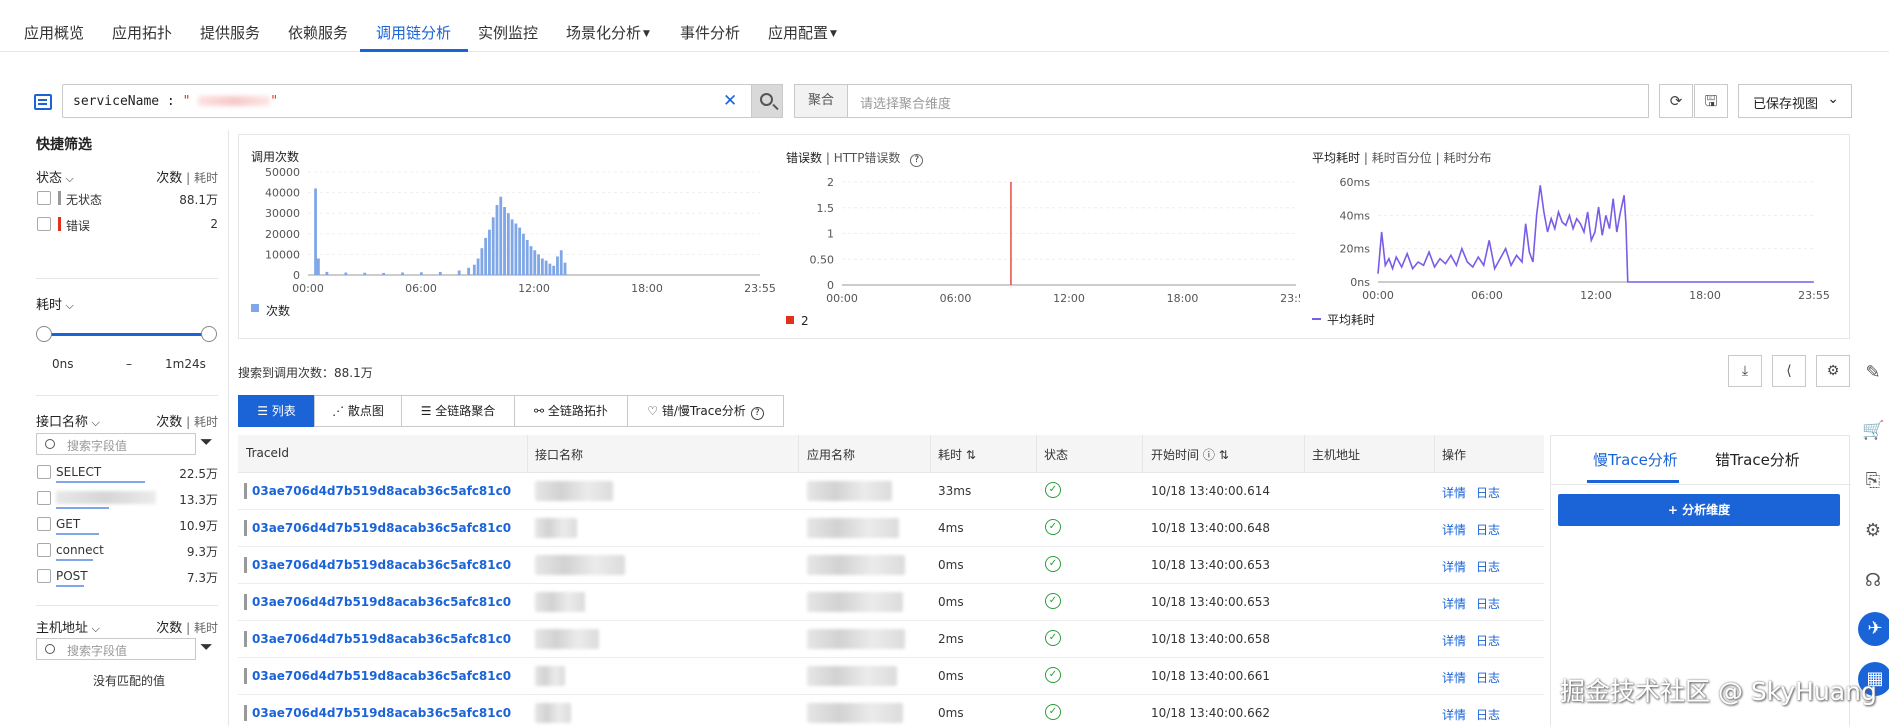 The height and width of the screenshot is (726, 1889). I want to click on col-duration: 耗时 ⇅, so click(957, 454).